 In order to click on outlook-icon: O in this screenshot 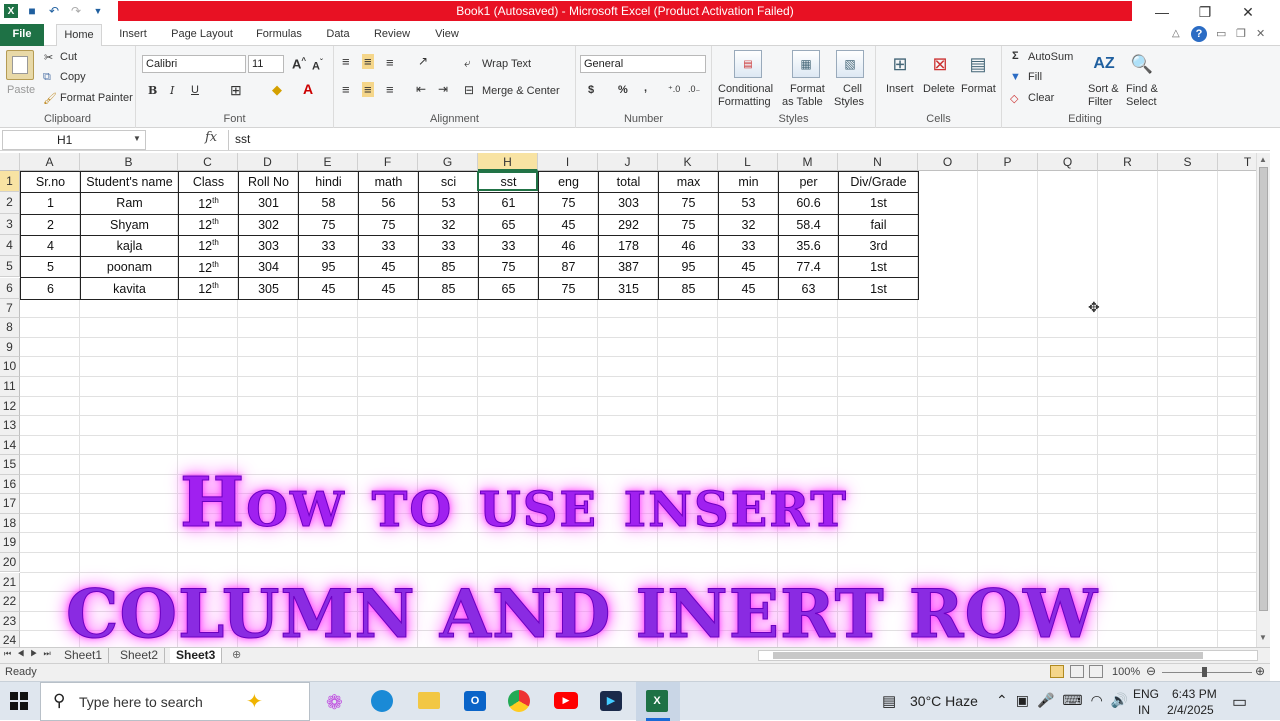, I will do `click(475, 701)`.